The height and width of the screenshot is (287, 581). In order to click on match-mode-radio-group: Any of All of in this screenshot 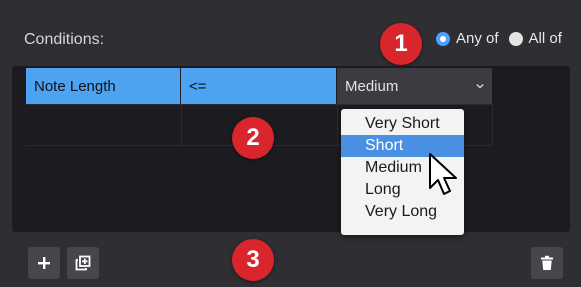, I will do `click(499, 38)`.